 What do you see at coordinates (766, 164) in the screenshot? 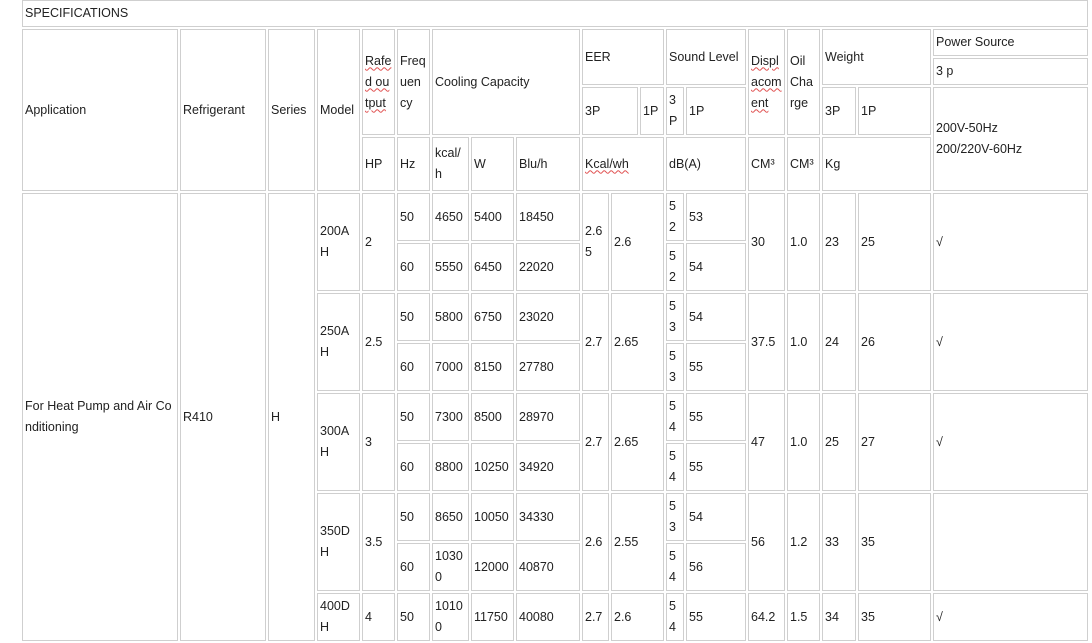
I see `unit-displacement: CM³` at bounding box center [766, 164].